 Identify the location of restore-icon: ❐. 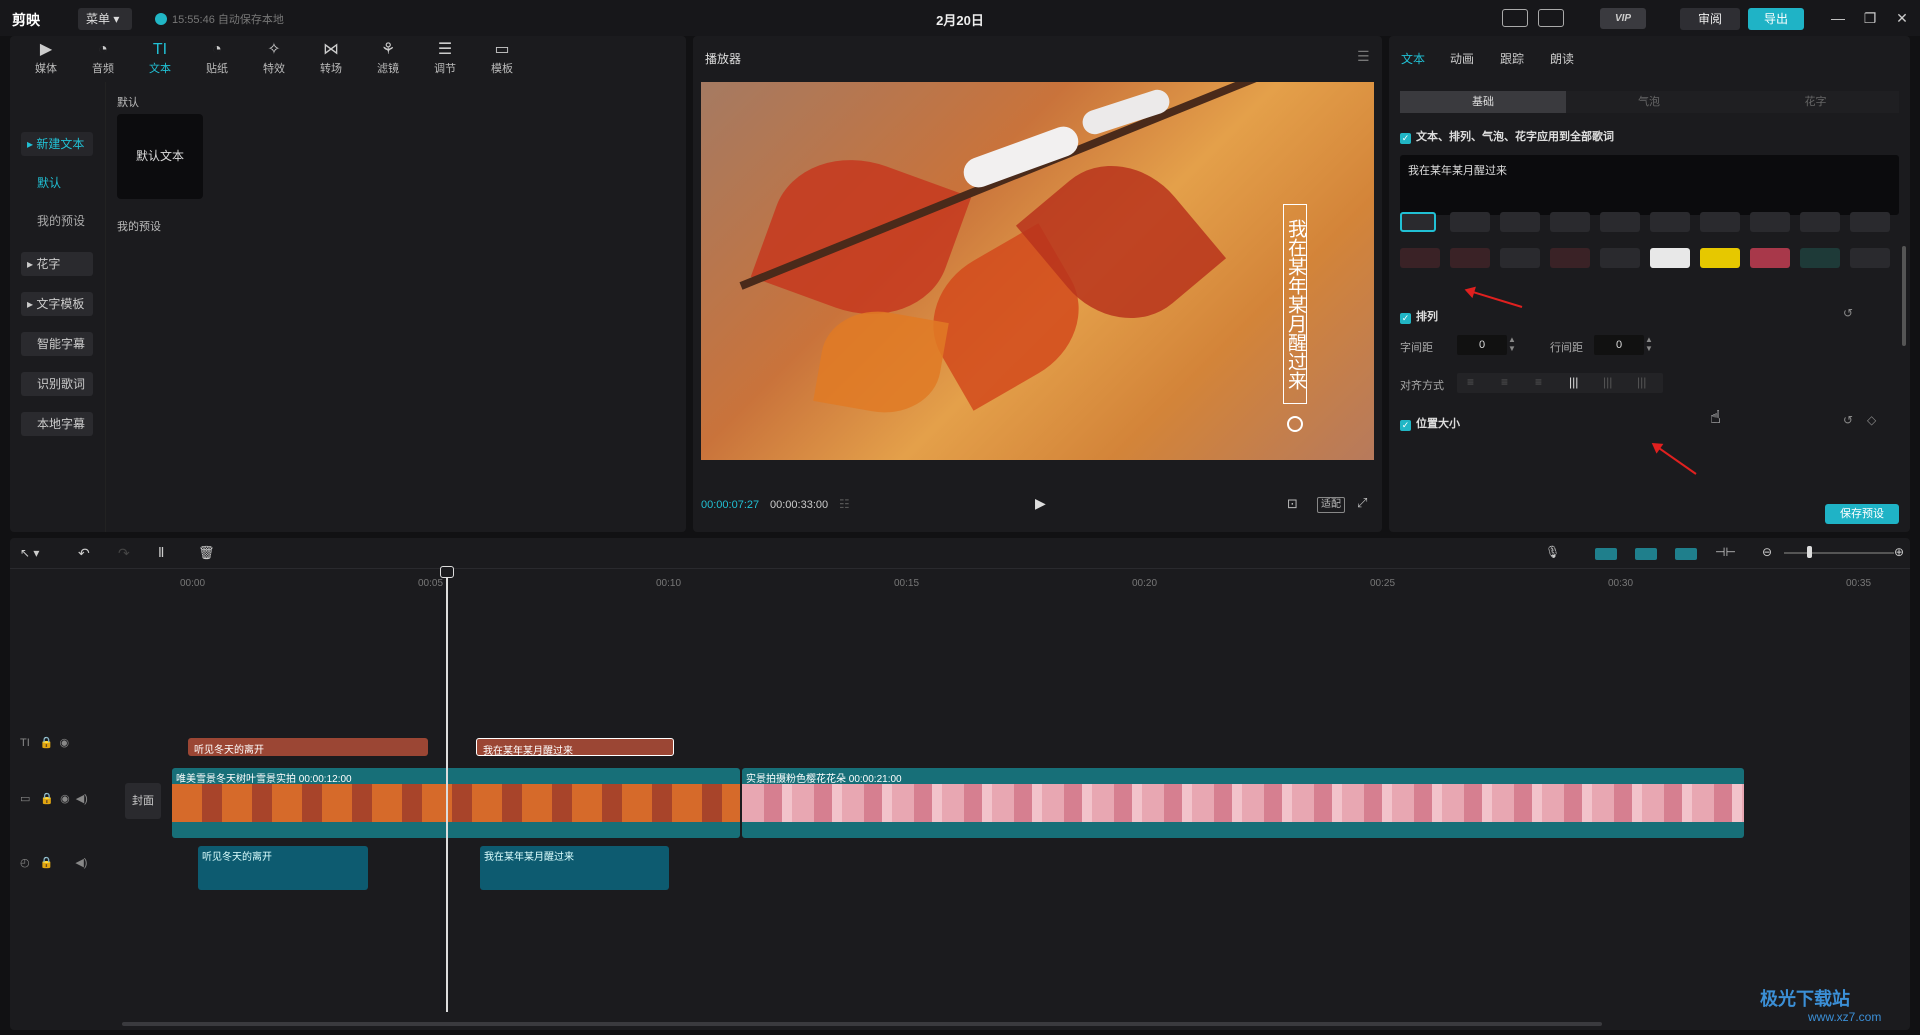
(1870, 18).